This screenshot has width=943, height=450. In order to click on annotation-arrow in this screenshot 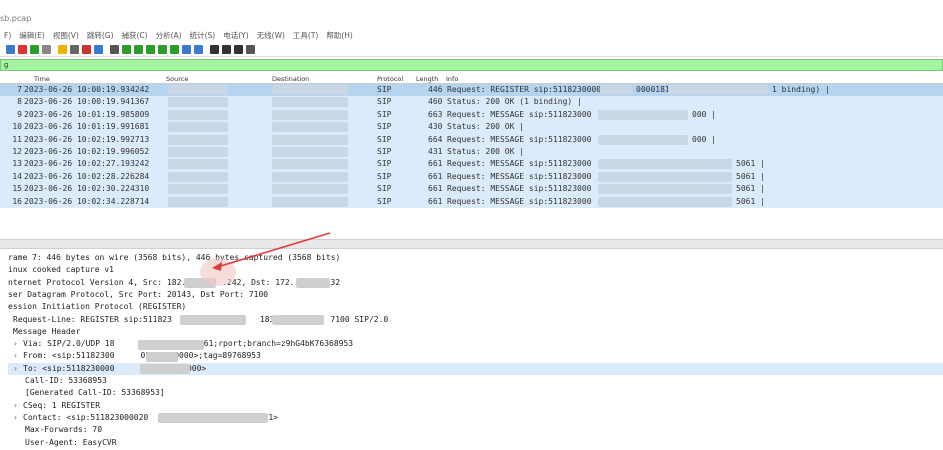, I will do `click(271, 251)`.